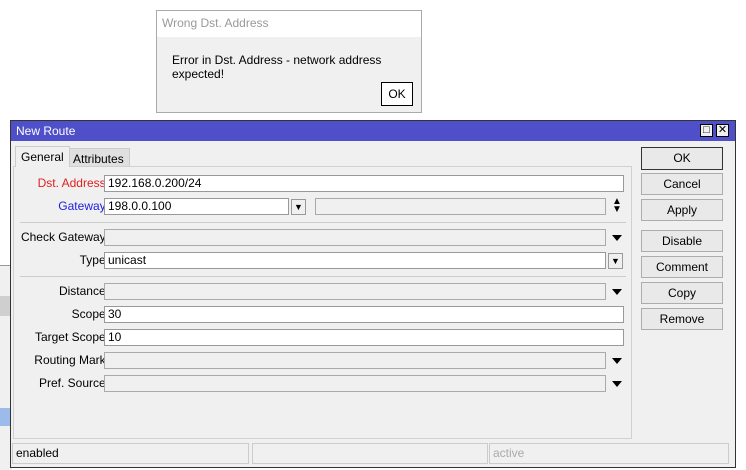 The height and width of the screenshot is (470, 746). Describe the element at coordinates (355, 237) in the screenshot. I see `check-gateway-input` at that location.